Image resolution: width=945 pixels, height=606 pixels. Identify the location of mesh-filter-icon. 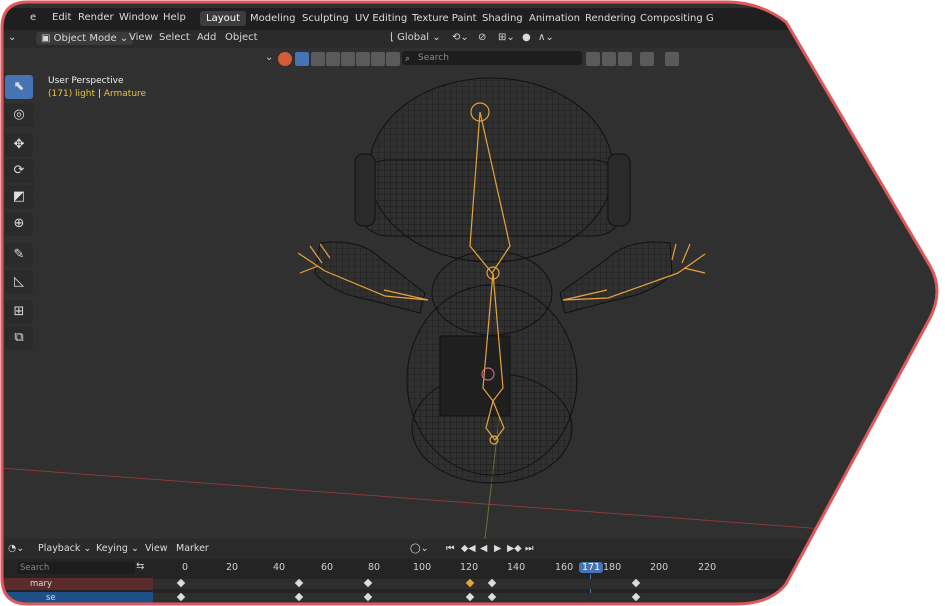
(318, 59).